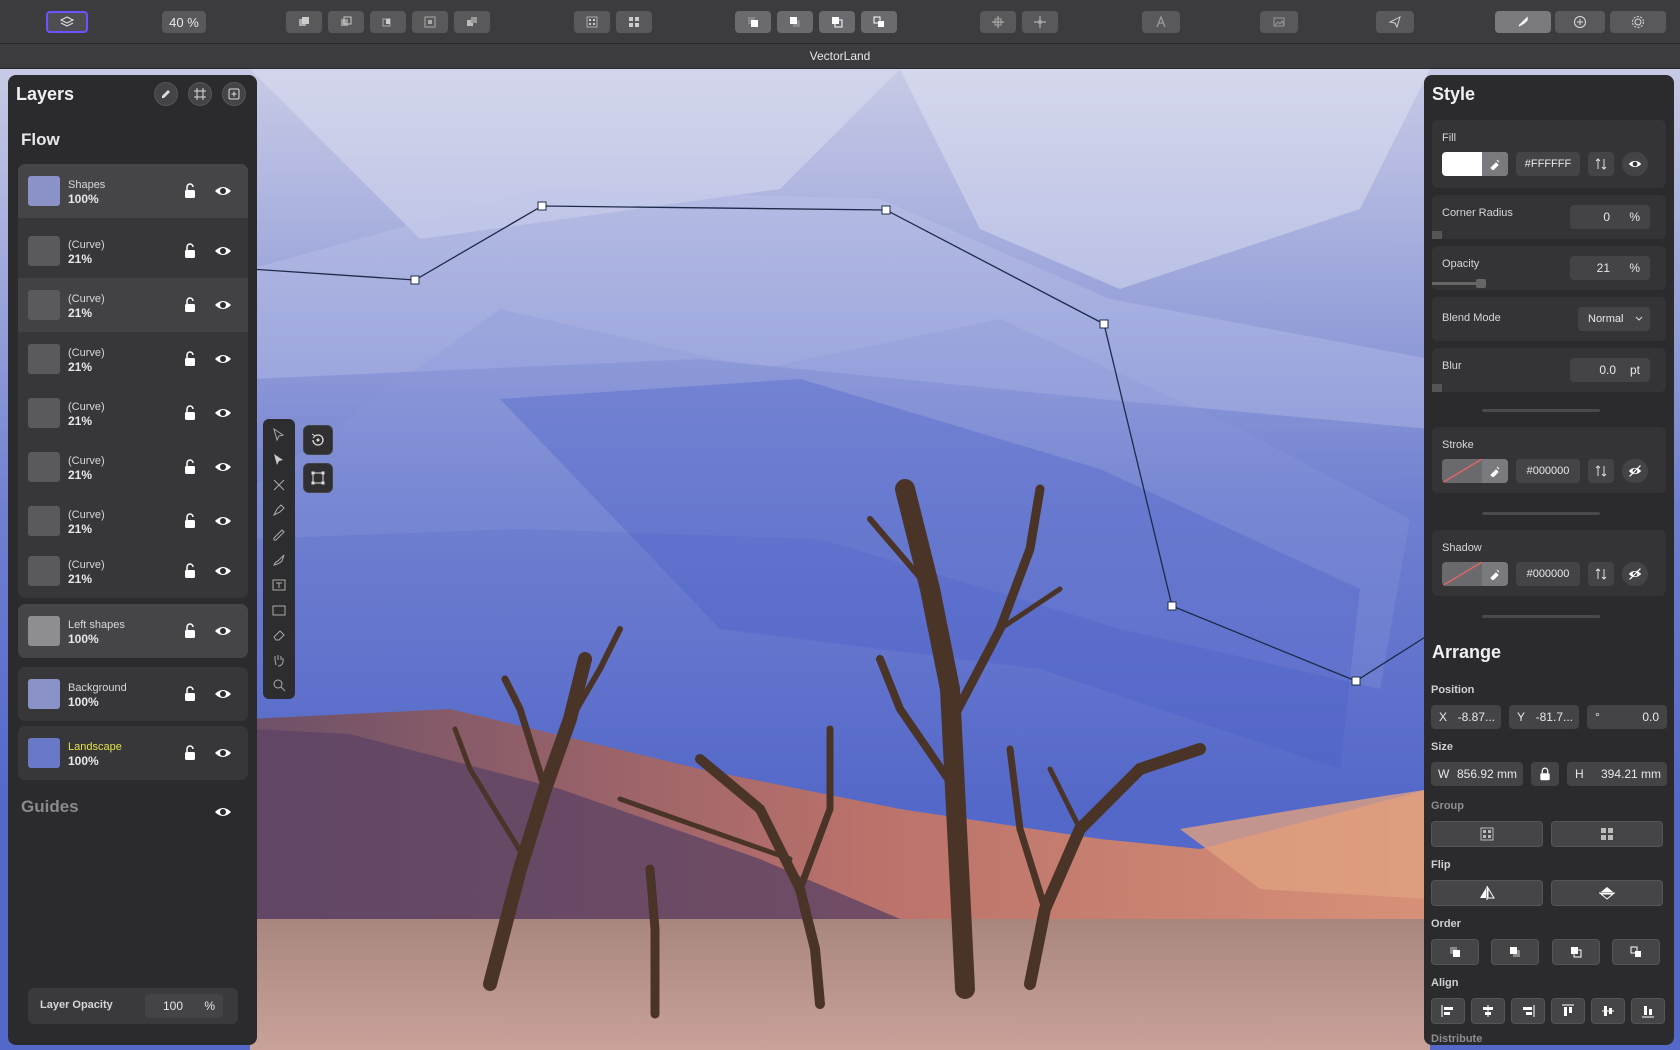  What do you see at coordinates (1475, 164) in the screenshot?
I see `fill-color-well` at bounding box center [1475, 164].